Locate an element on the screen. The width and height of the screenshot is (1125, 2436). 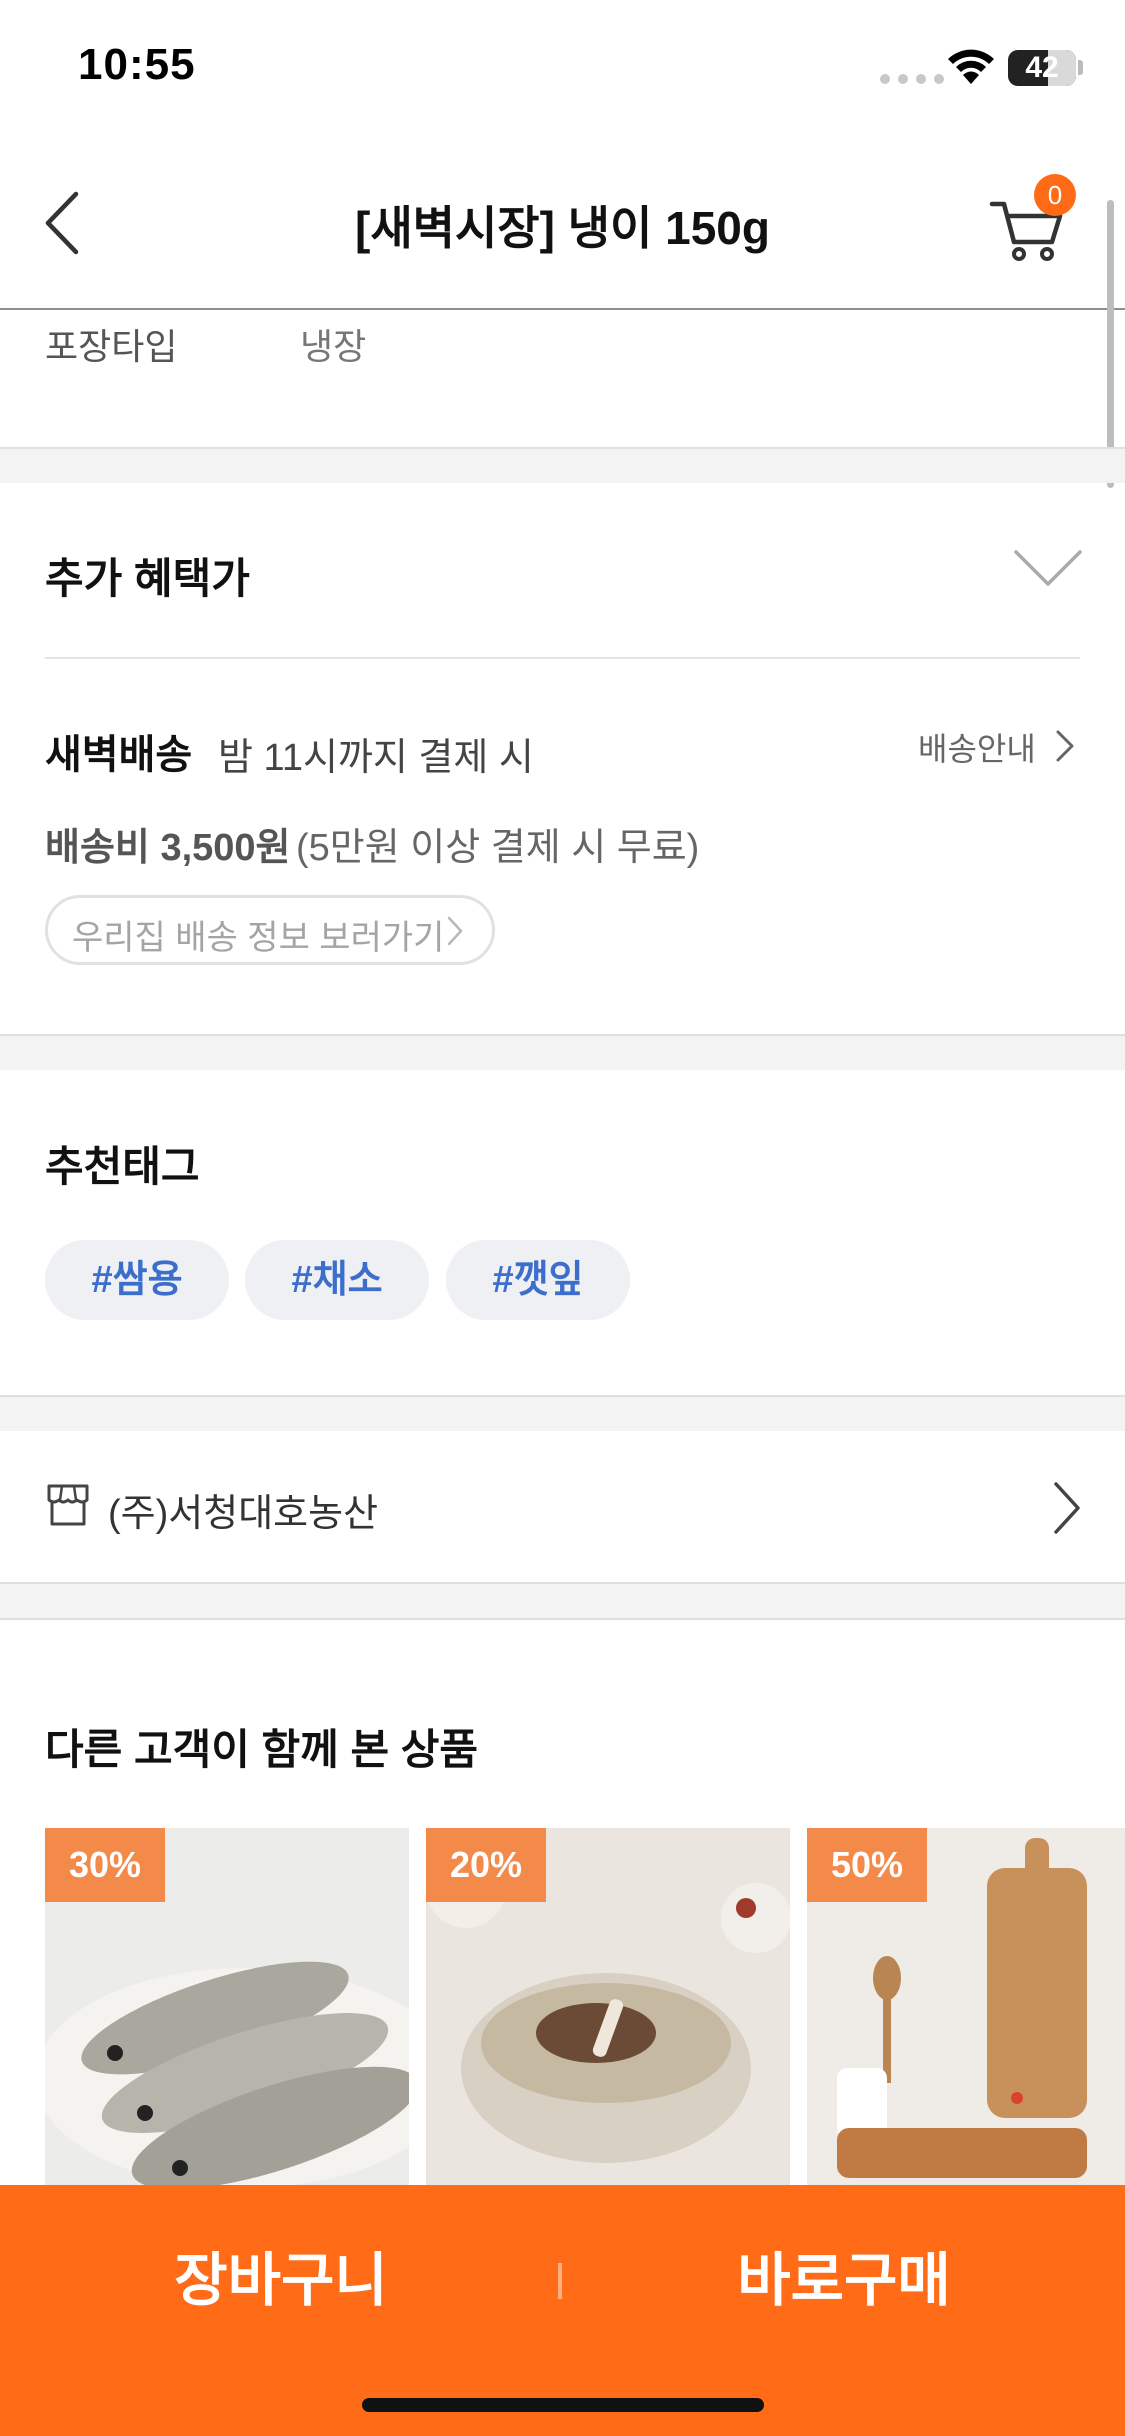
shipping-deadline: 밤 11시까지 결제 시 is located at coordinates (376, 758).